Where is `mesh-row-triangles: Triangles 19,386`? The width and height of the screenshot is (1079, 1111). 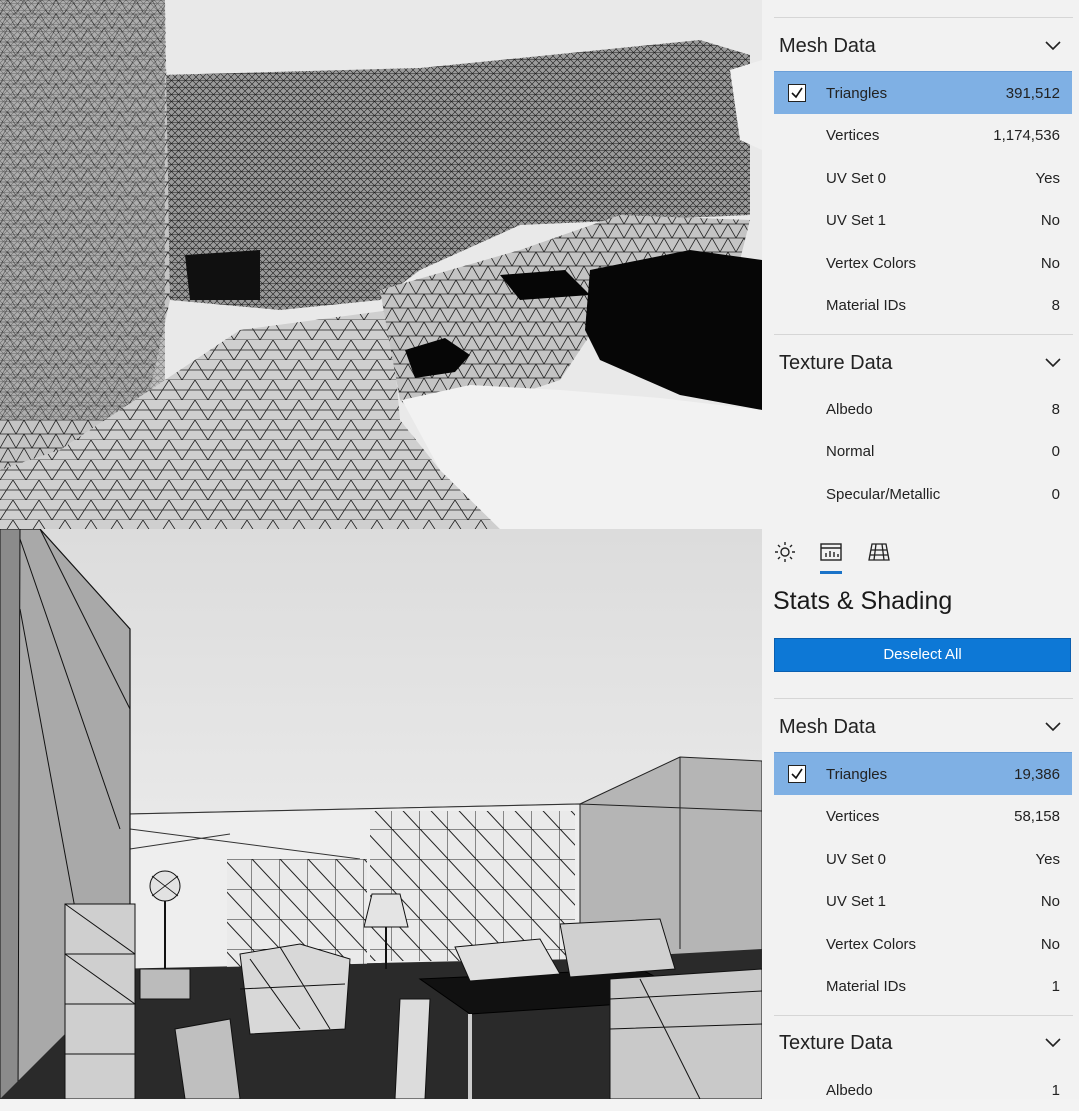 mesh-row-triangles: Triangles 19,386 is located at coordinates (923, 773).